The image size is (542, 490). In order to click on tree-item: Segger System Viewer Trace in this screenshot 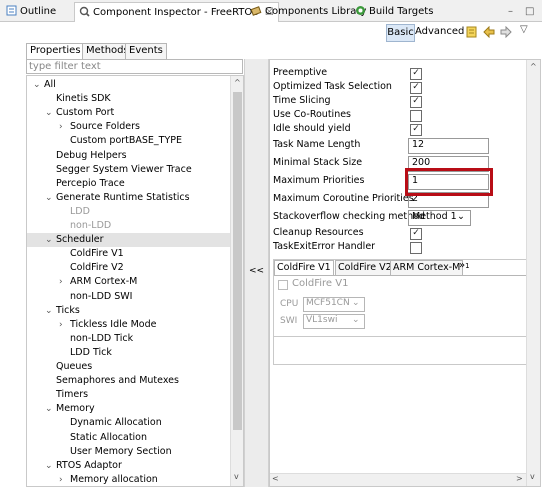, I will do `click(128, 170)`.